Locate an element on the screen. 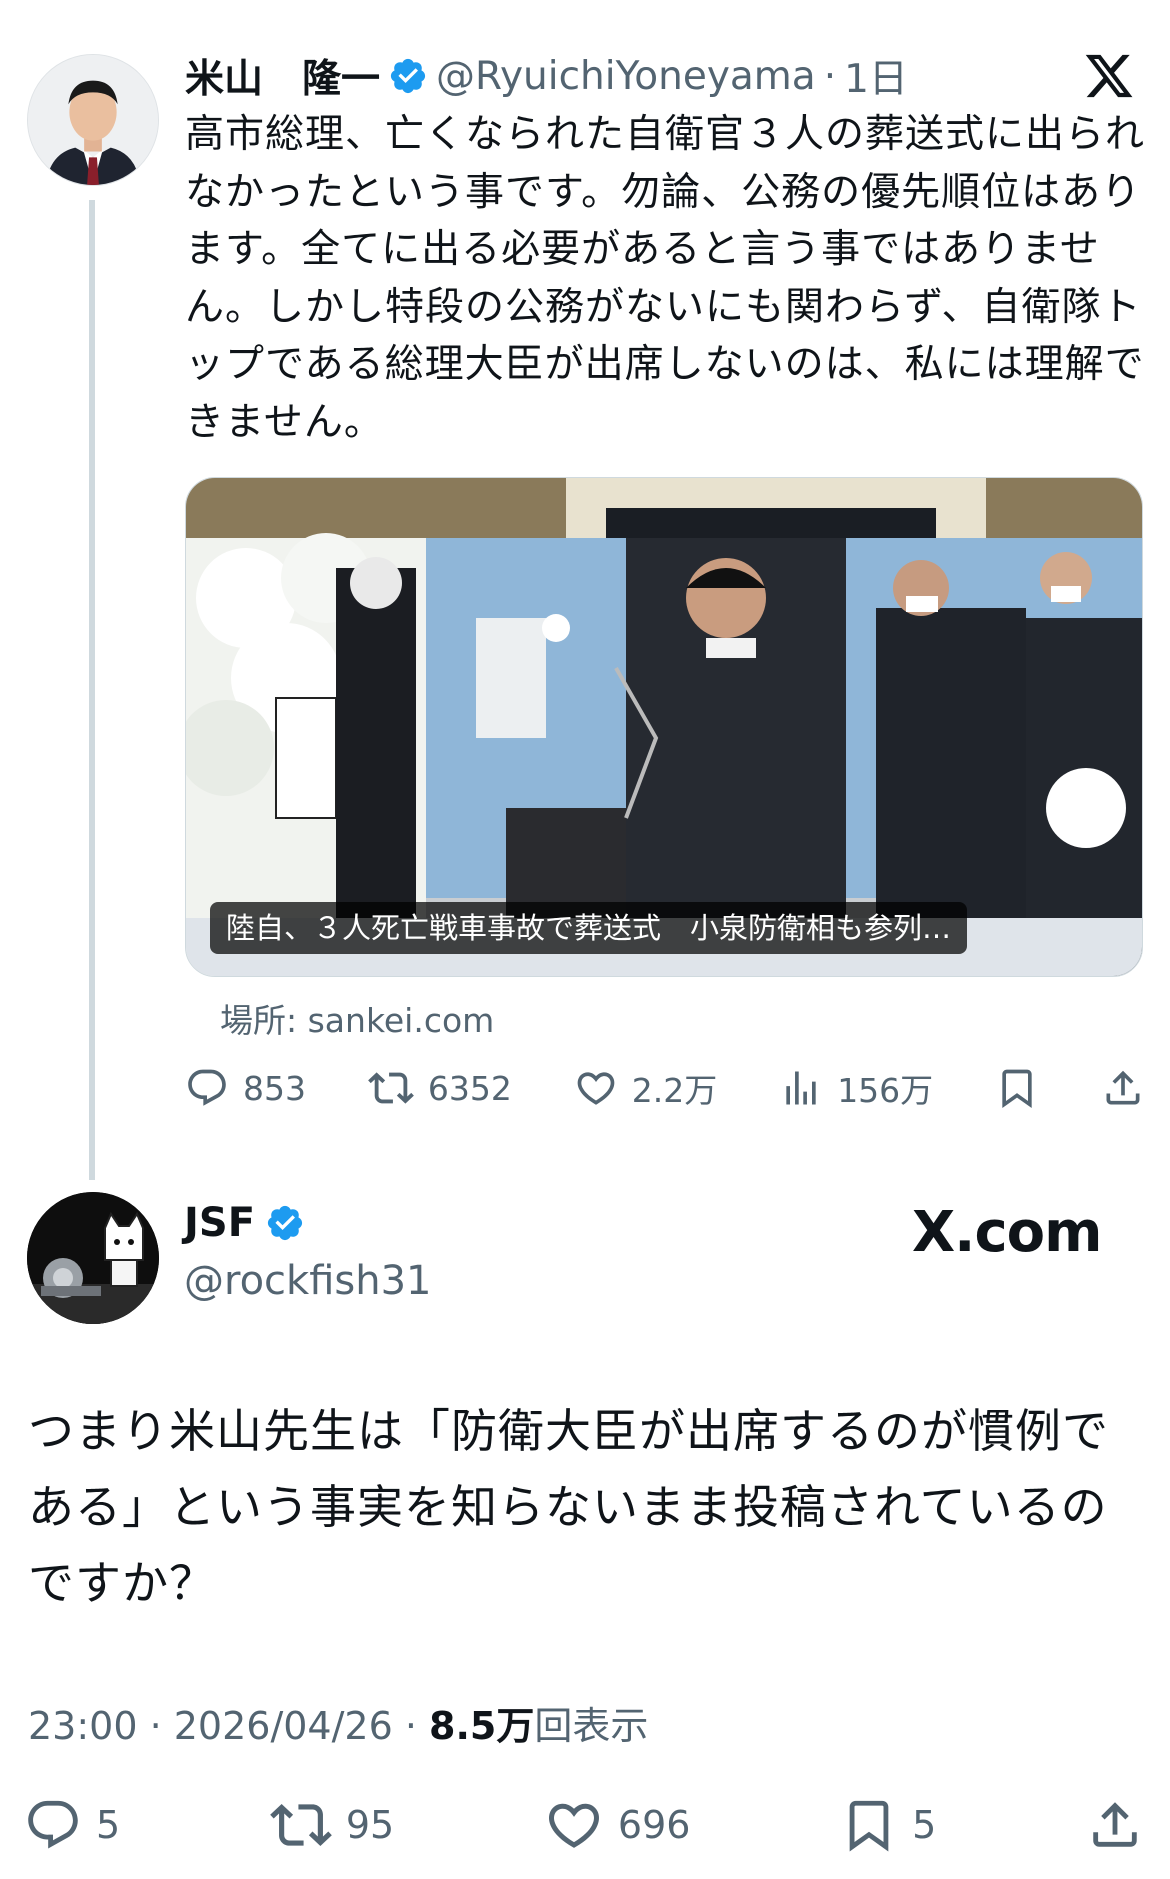  bookmark-button is located at coordinates (1017, 1088).